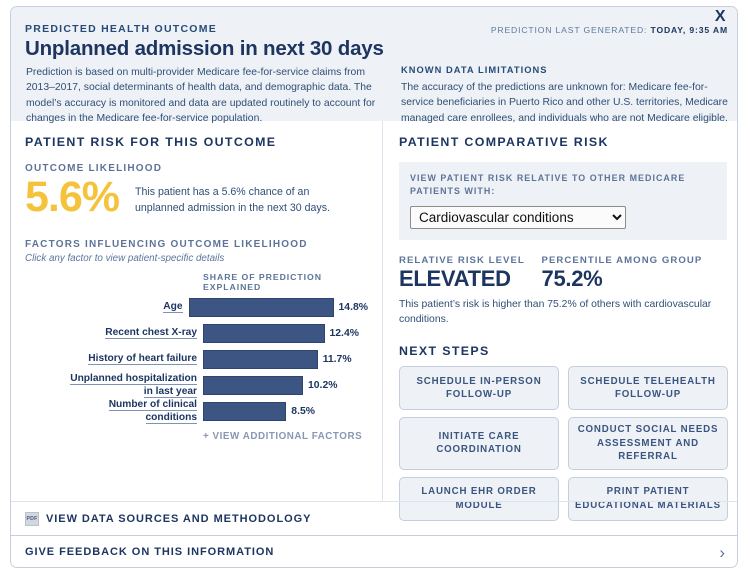 The height and width of the screenshot is (577, 750). What do you see at coordinates (479, 388) in the screenshot?
I see `next-step-button: SCHEDULE IN-PERSON FOLLOW-UP` at bounding box center [479, 388].